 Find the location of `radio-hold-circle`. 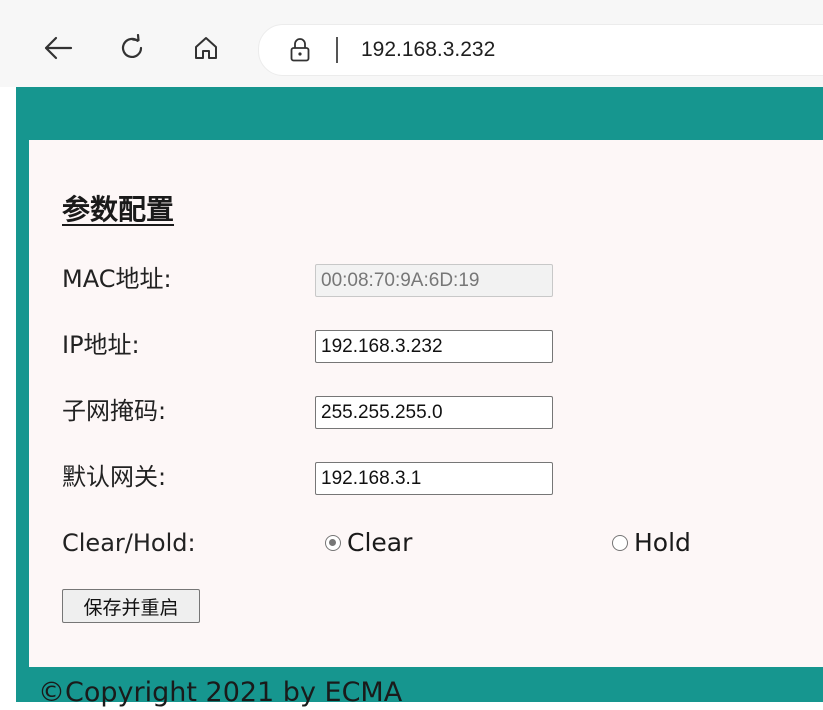

radio-hold-circle is located at coordinates (620, 543).